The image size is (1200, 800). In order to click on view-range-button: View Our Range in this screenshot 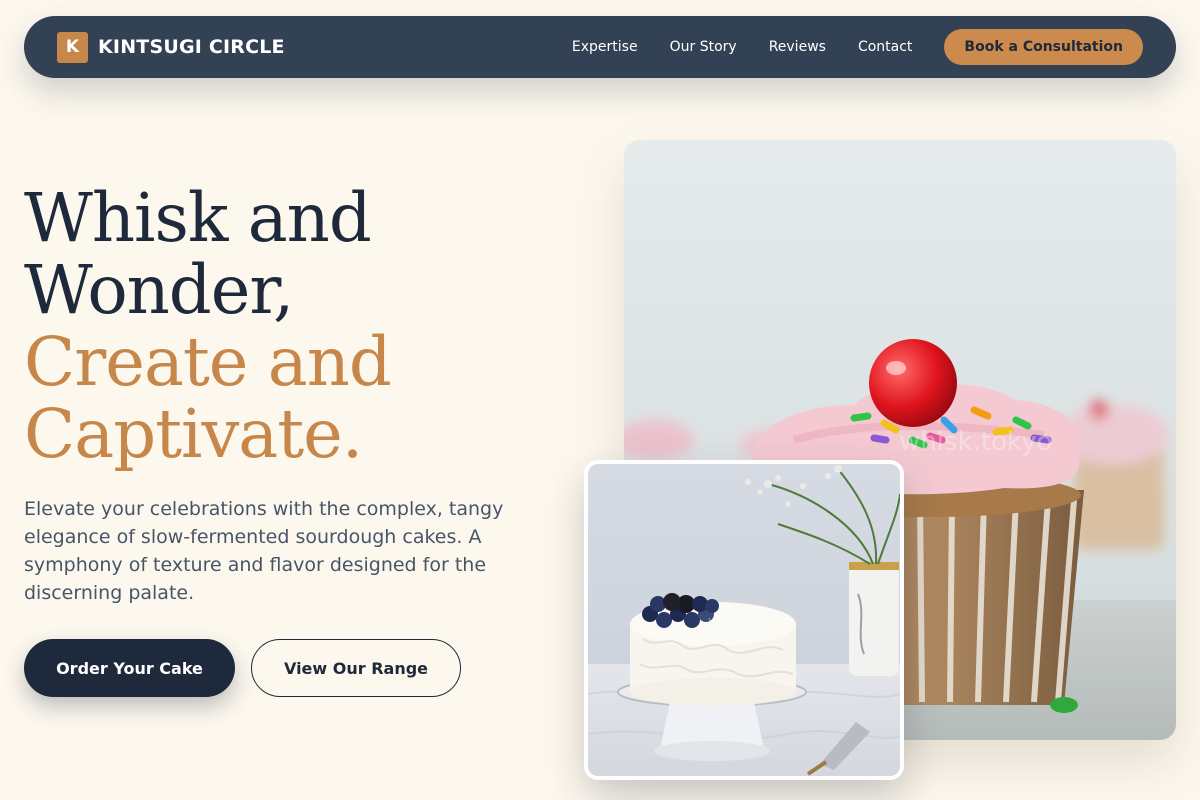, I will do `click(356, 668)`.